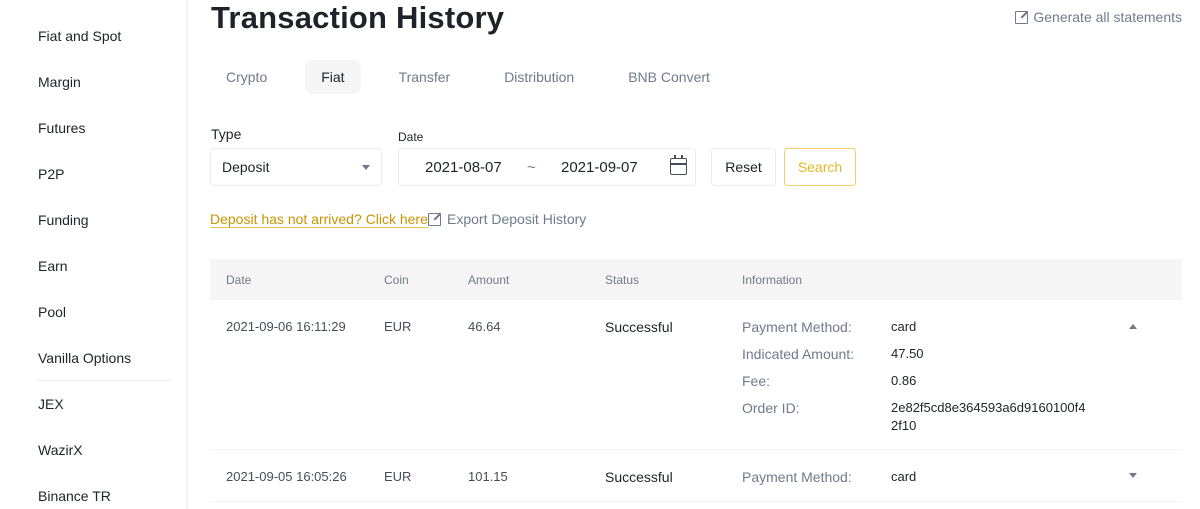 This screenshot has width=1200, height=509. What do you see at coordinates (286, 326) in the screenshot?
I see `row-date: 2021-09-06 16:11:29` at bounding box center [286, 326].